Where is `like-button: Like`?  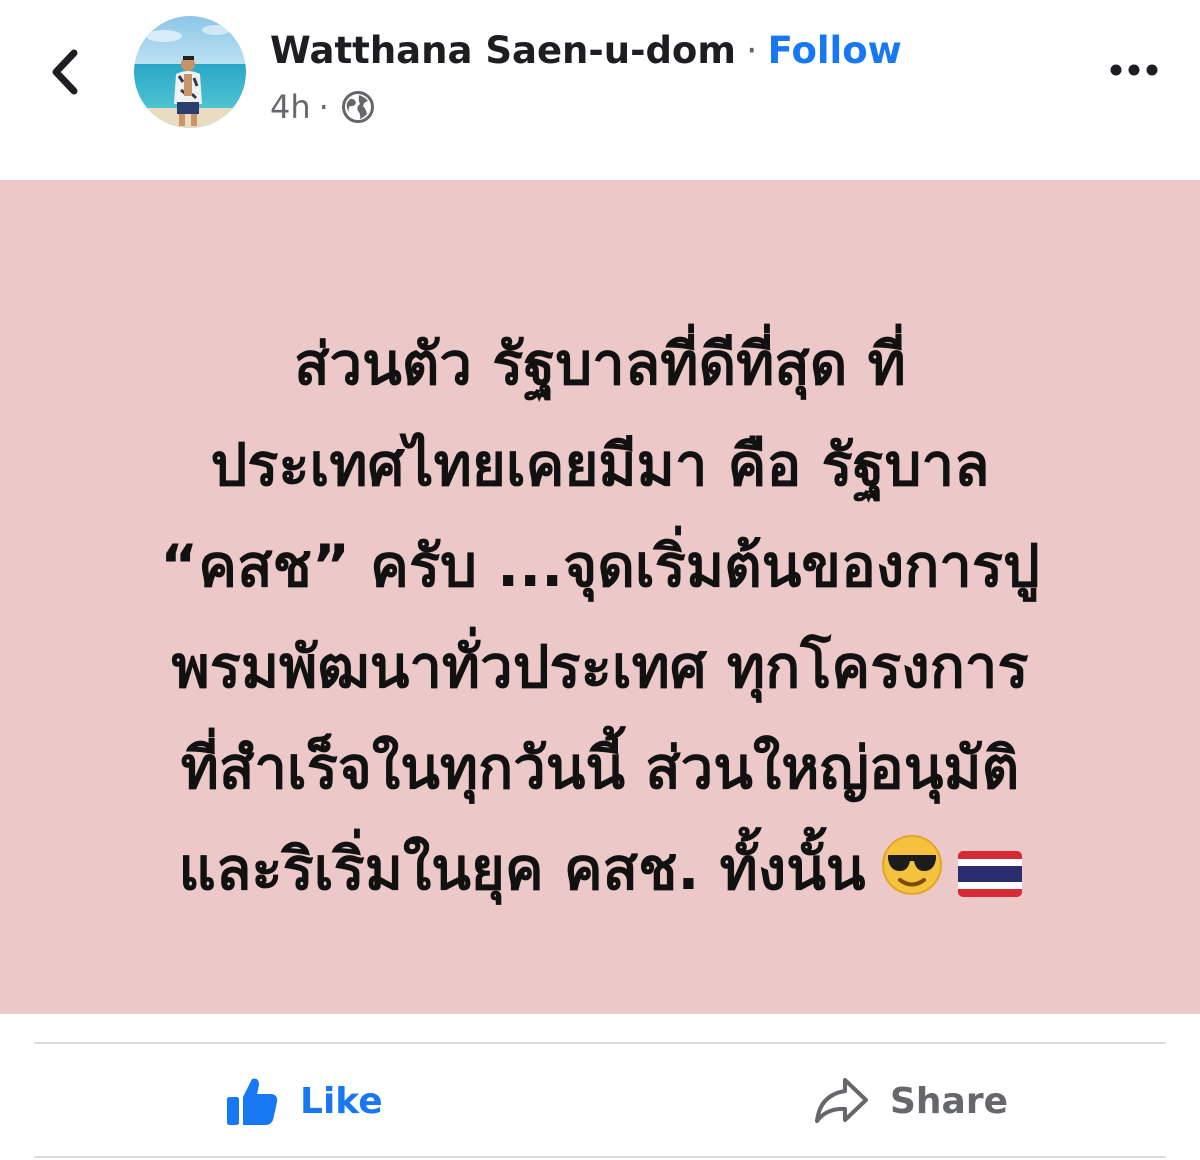
like-button: Like is located at coordinates (303, 1101).